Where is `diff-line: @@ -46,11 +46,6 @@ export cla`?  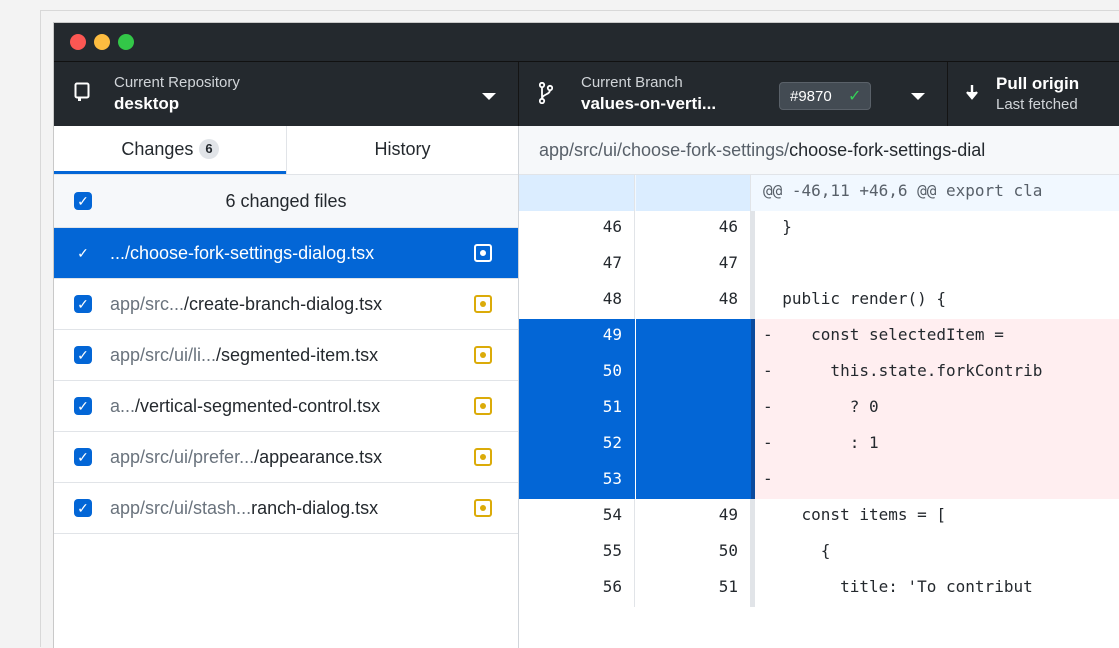
diff-line: @@ -46,11 +46,6 @@ export cla is located at coordinates (819, 193).